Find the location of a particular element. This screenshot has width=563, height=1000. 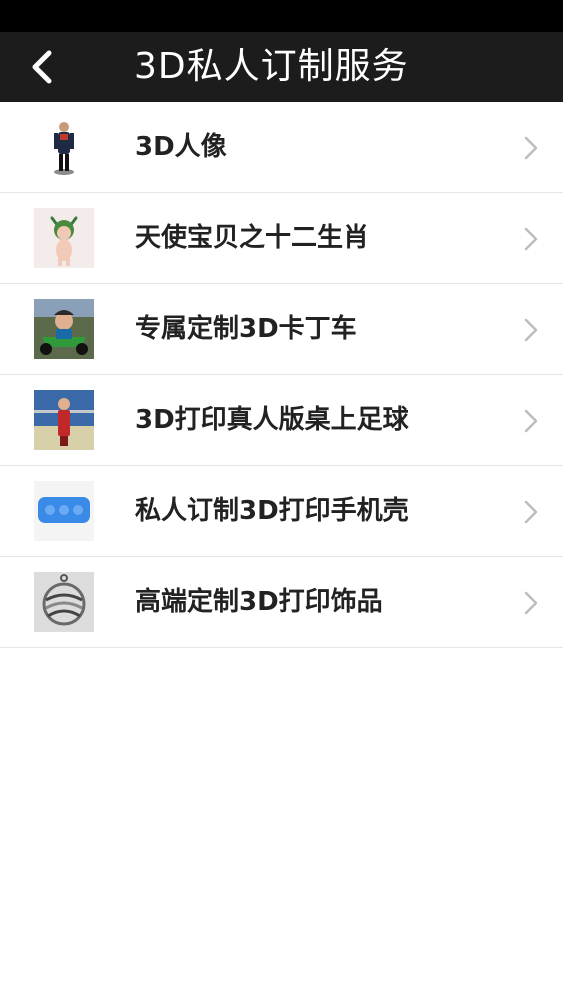

status-bar is located at coordinates (281, 16).